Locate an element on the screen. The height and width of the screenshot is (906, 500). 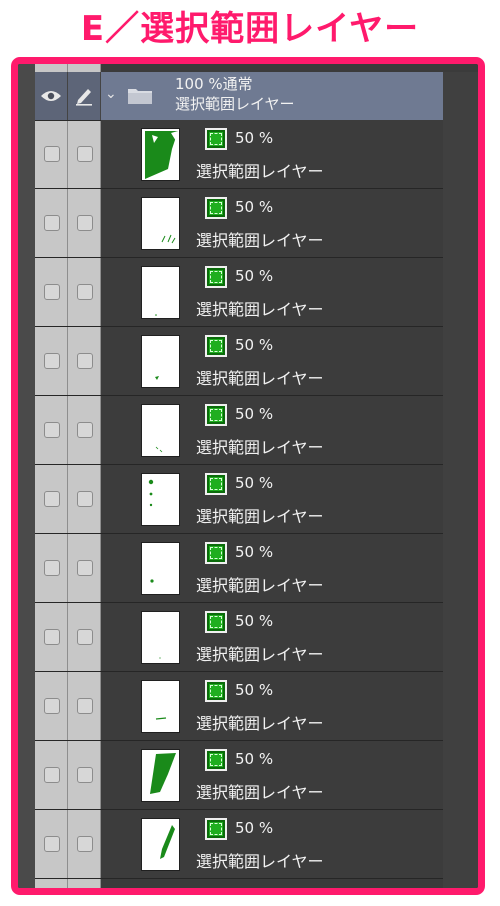
folder-opacity-mode: 100 %通常 is located at coordinates (214, 84).